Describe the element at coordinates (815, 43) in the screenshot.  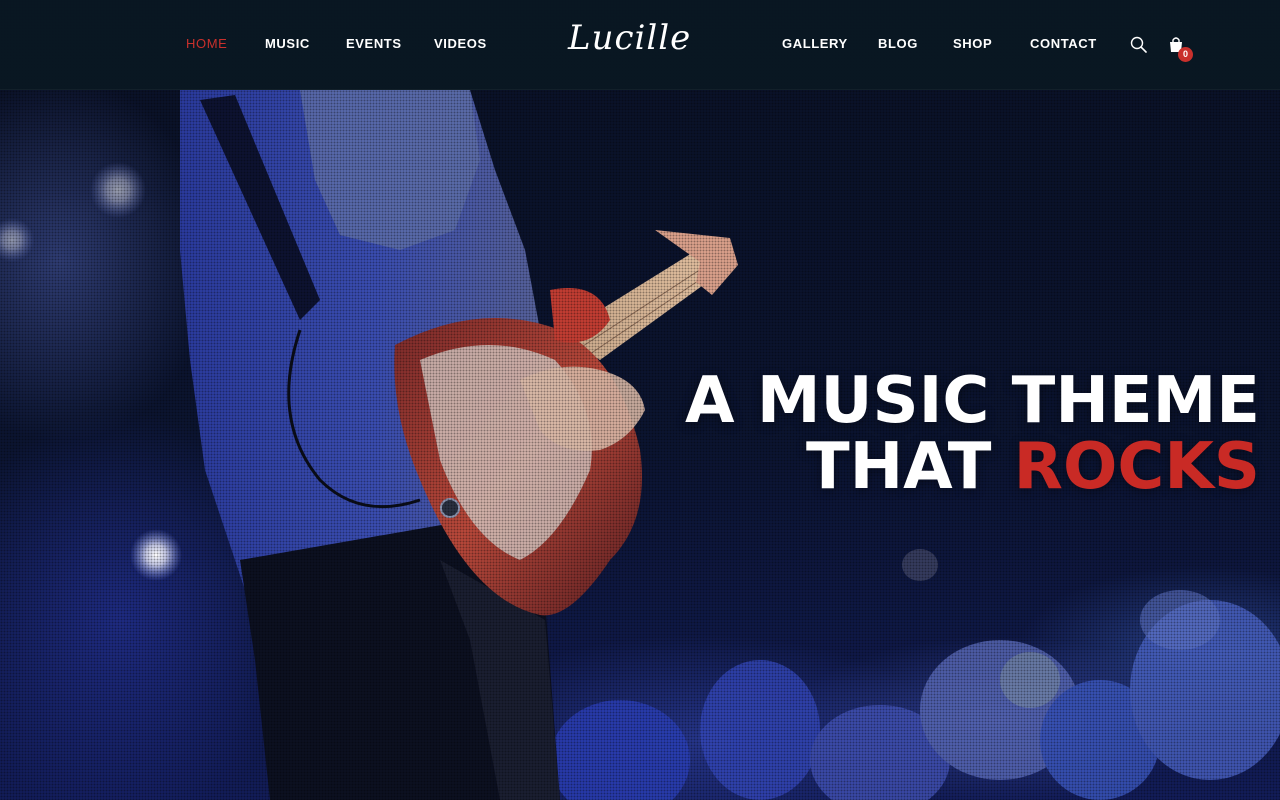
I see `nav-item-gallery: GALLERY` at that location.